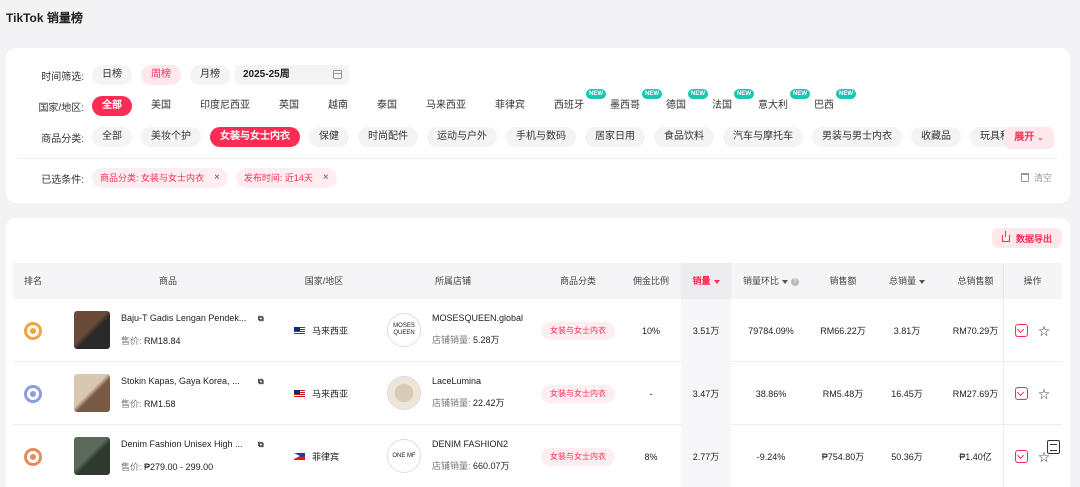  I want to click on region-option: 泰国, so click(387, 106).